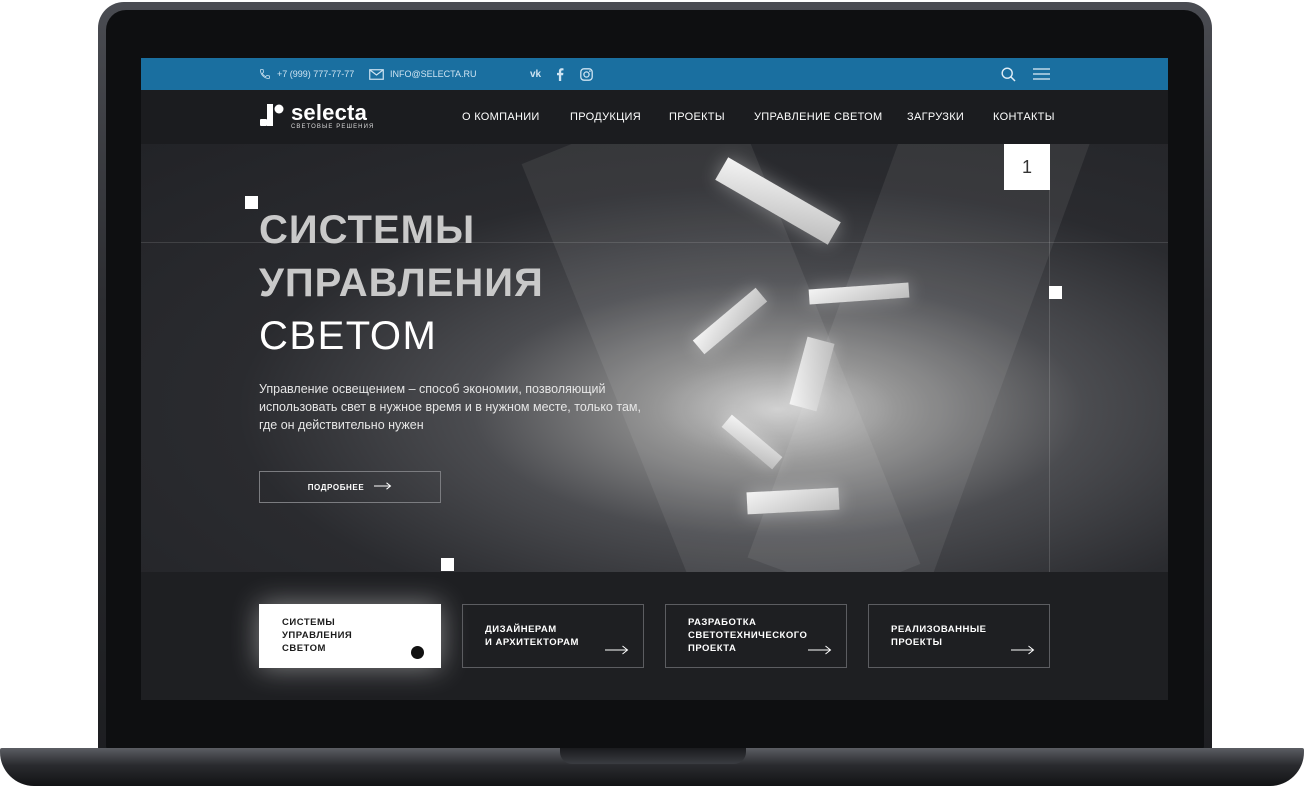 This screenshot has height=789, width=1304. Describe the element at coordinates (316, 74) in the screenshot. I see `phone-number: +7 (999) 777-77-77` at that location.